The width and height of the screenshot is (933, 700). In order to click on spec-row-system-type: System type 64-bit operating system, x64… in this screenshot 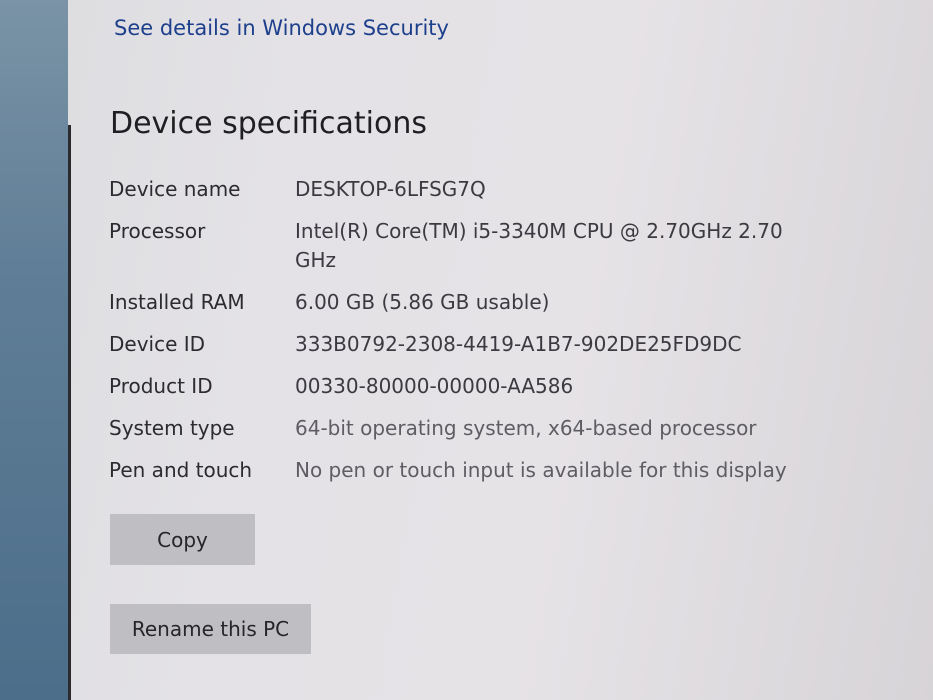, I will do `click(469, 428)`.